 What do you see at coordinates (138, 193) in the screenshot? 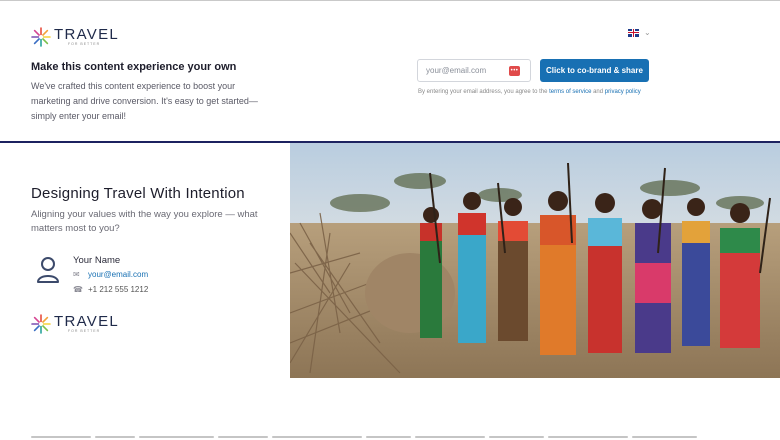
I see `card-title: Designing Travel With Intention` at bounding box center [138, 193].